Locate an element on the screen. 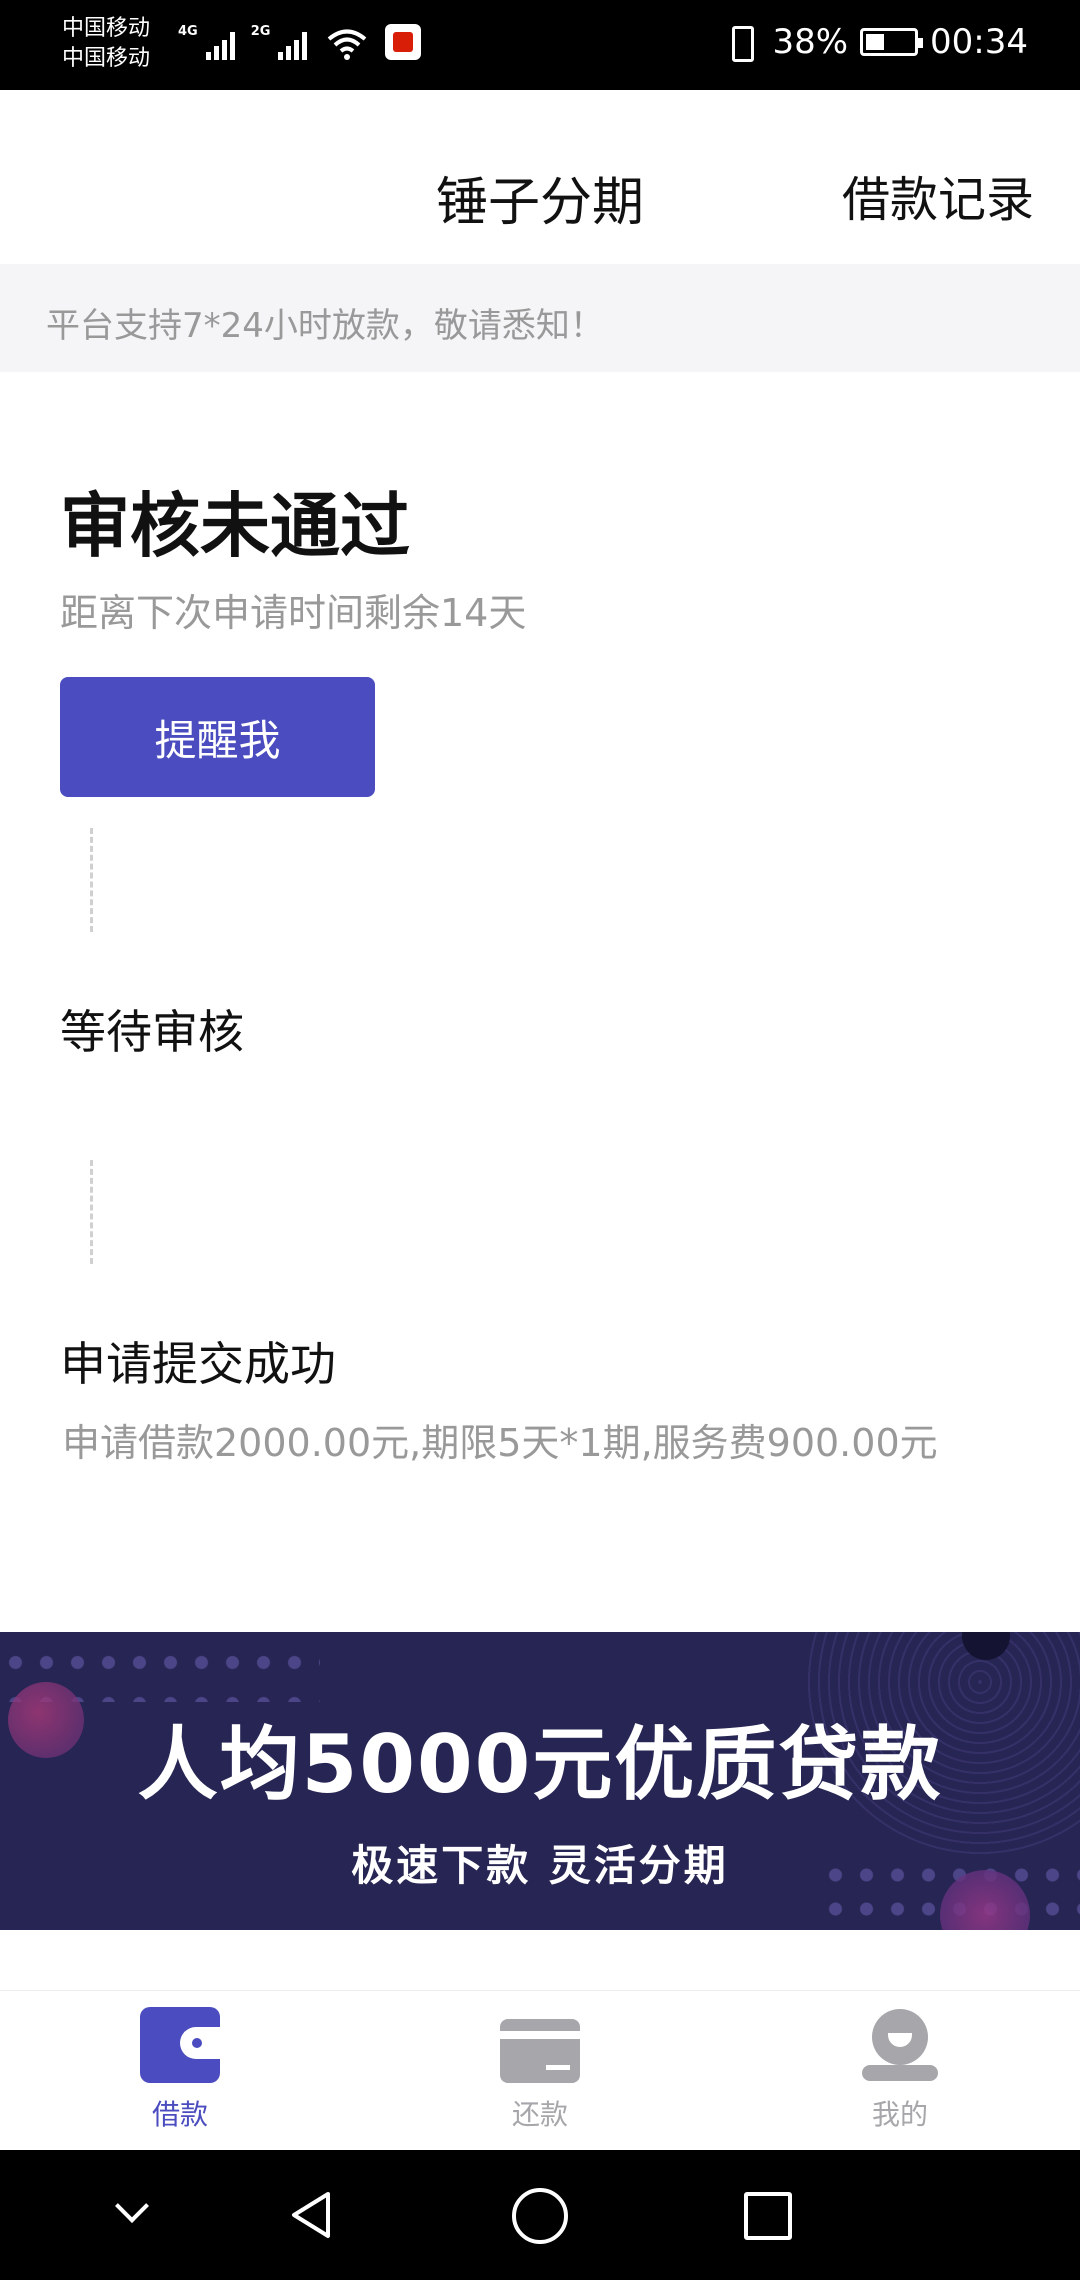 Image resolution: width=1080 pixels, height=2280 pixels. loan-records-link: 借款记录 is located at coordinates (938, 195).